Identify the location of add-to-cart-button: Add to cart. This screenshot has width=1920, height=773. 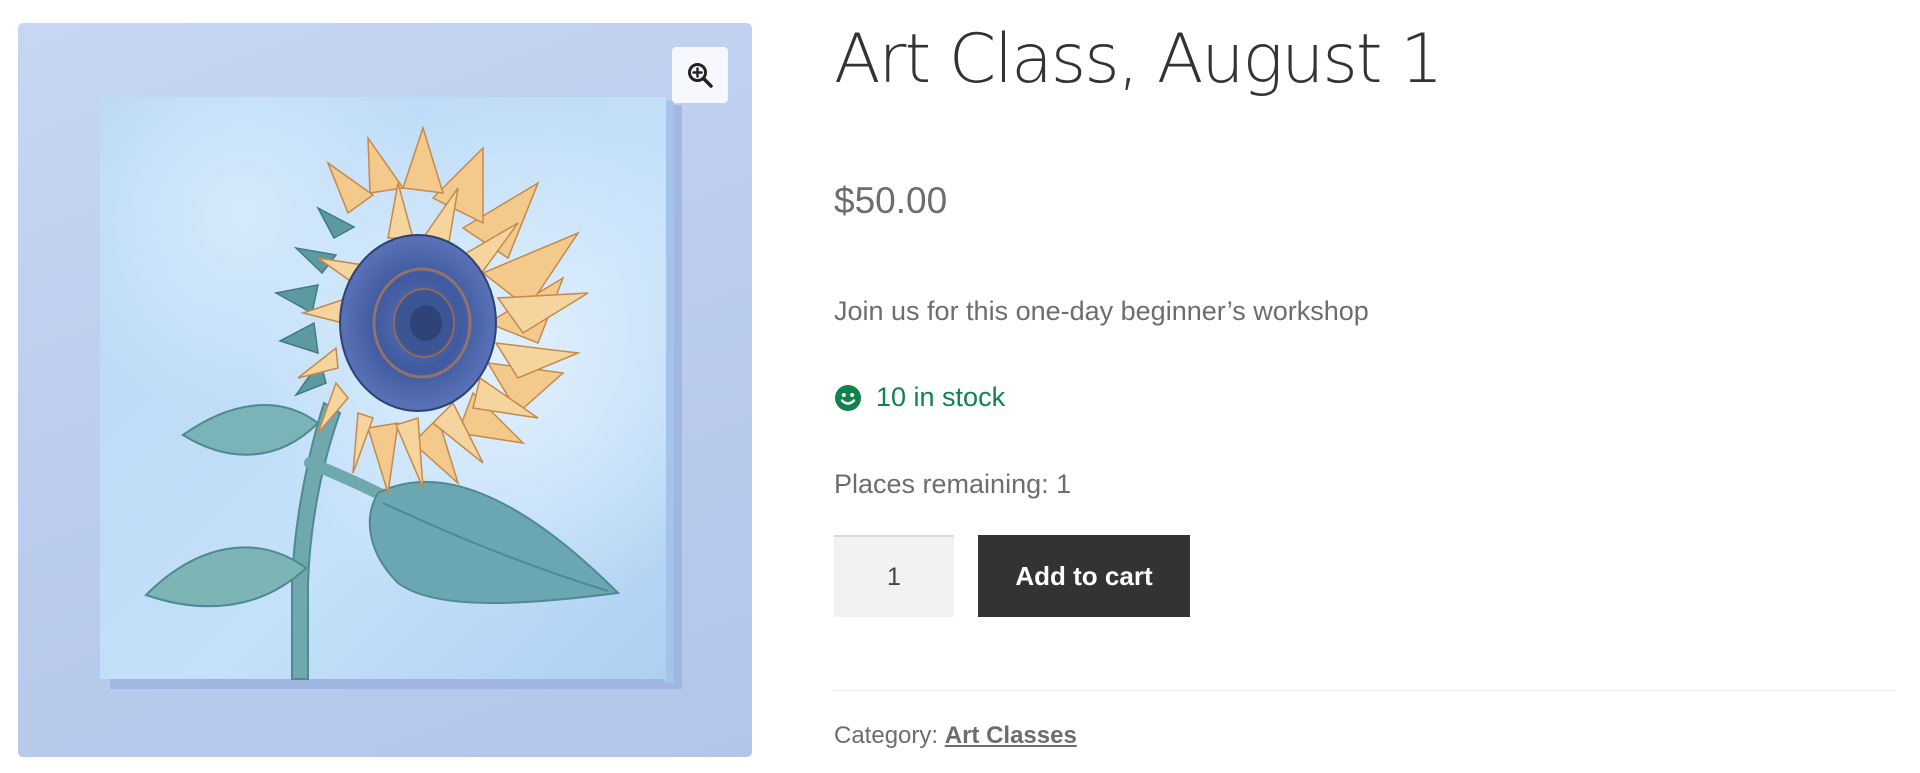
(1084, 576).